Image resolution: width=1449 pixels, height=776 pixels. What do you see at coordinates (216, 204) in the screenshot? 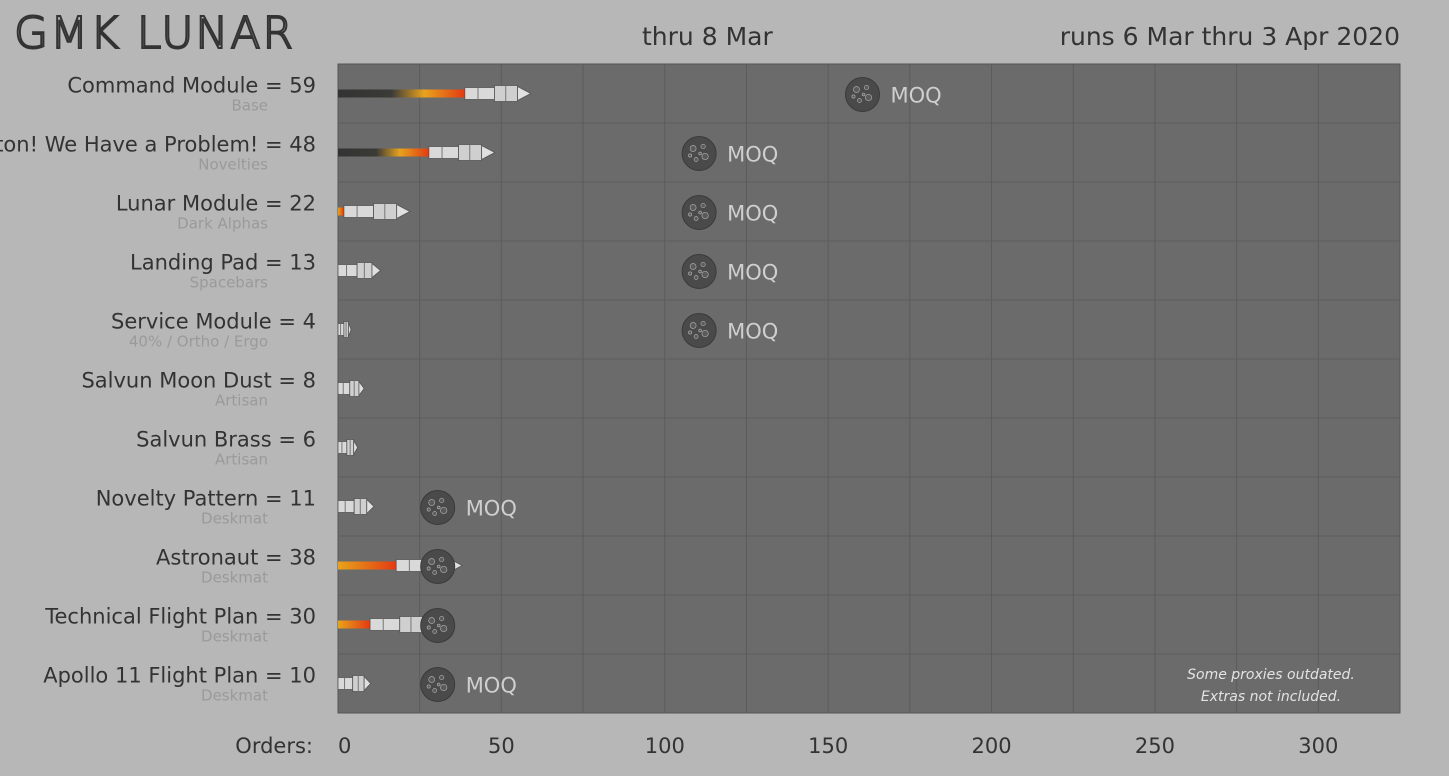
I see `category-label: Lunar Module = 22` at bounding box center [216, 204].